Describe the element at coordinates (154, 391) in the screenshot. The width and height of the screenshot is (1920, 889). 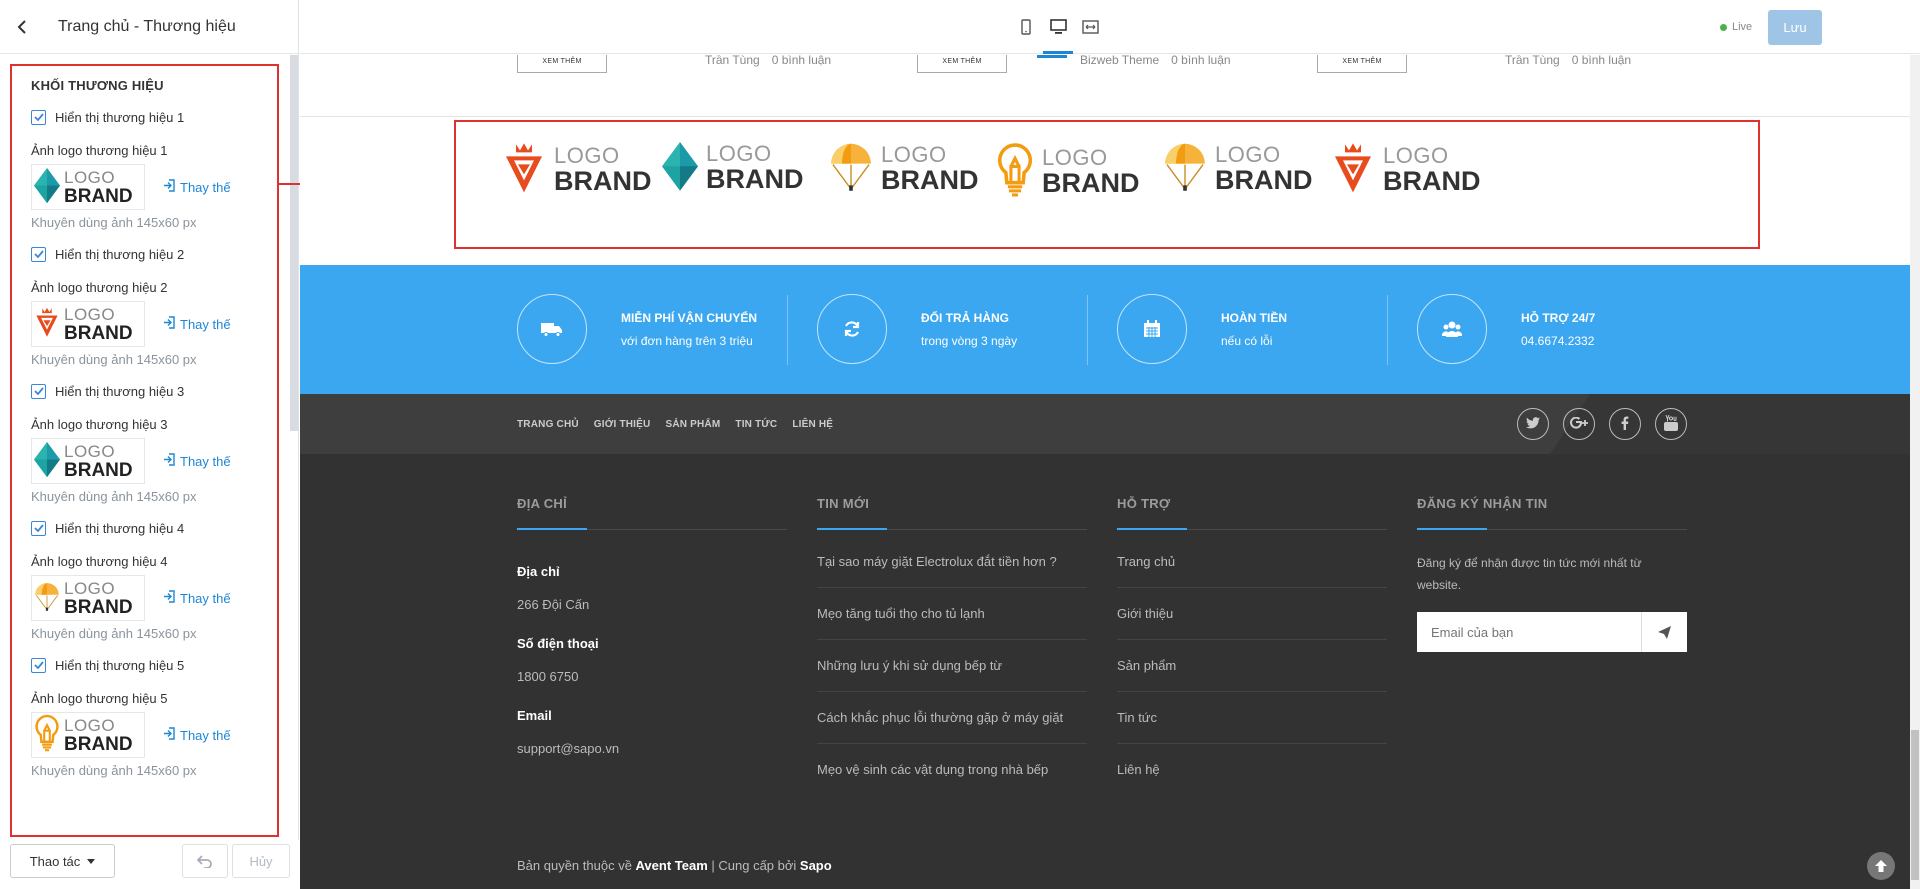
I see `brand-visibility-toggle: Hiển thị thương hiệu 3` at that location.